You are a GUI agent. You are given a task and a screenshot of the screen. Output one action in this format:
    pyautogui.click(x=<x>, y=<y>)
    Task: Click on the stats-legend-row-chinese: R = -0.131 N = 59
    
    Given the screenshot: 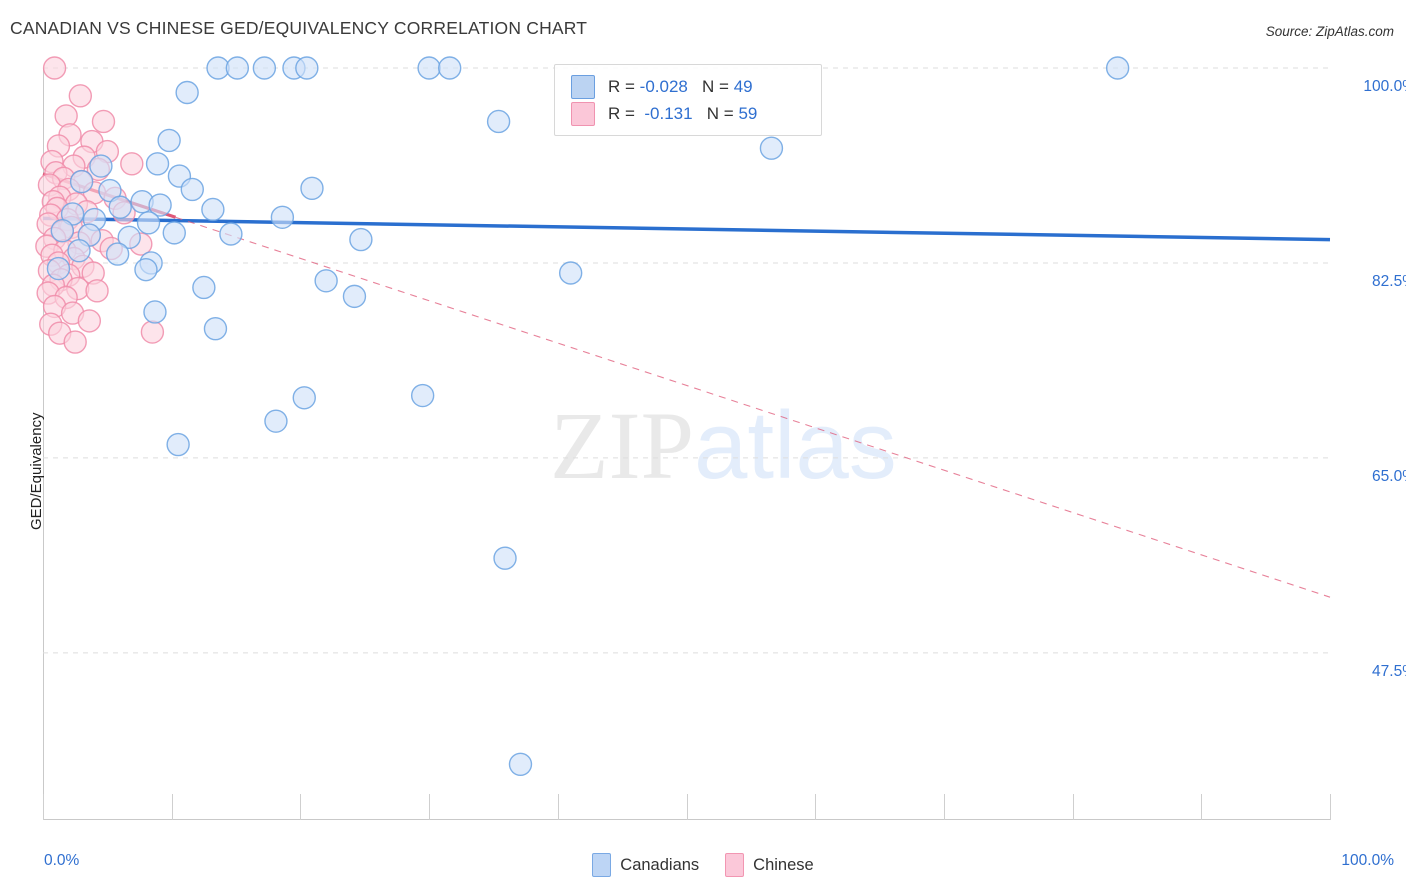 What is the action you would take?
    pyautogui.click(x=664, y=114)
    